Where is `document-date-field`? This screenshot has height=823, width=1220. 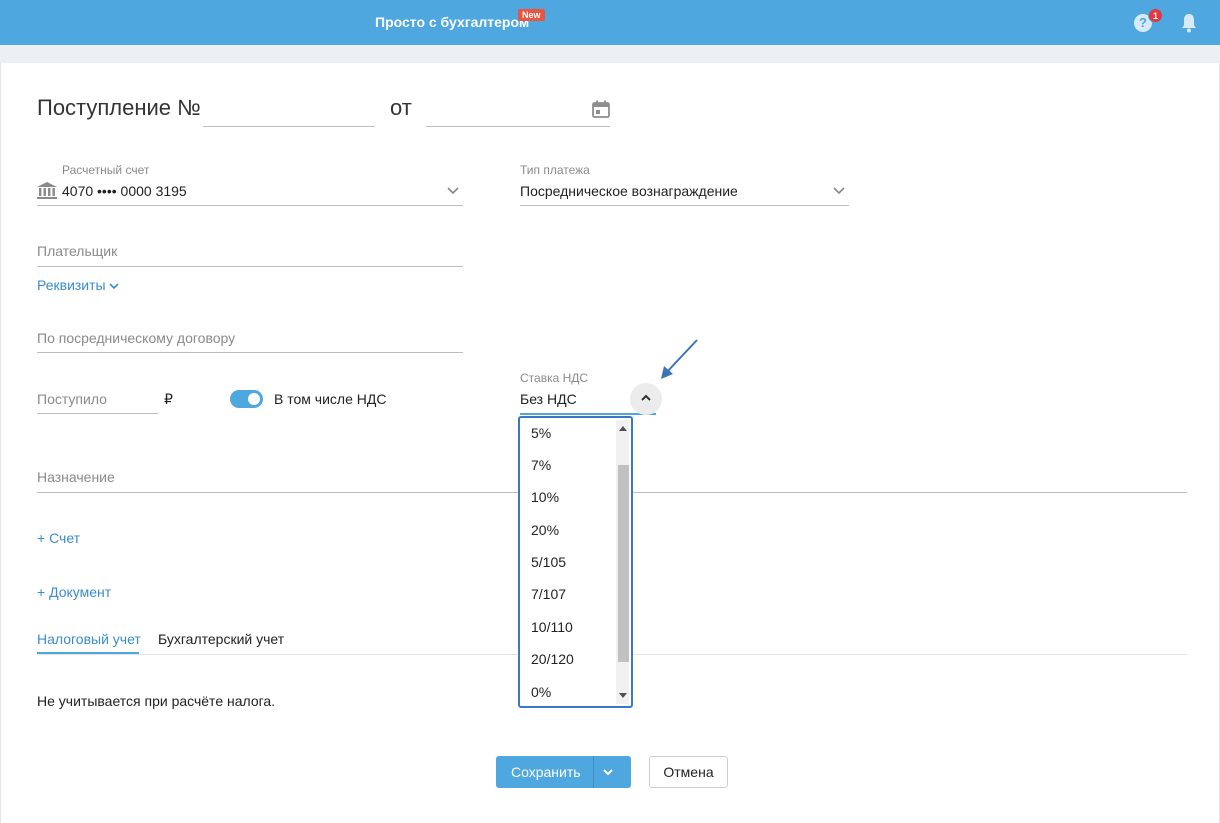 document-date-field is located at coordinates (518, 126).